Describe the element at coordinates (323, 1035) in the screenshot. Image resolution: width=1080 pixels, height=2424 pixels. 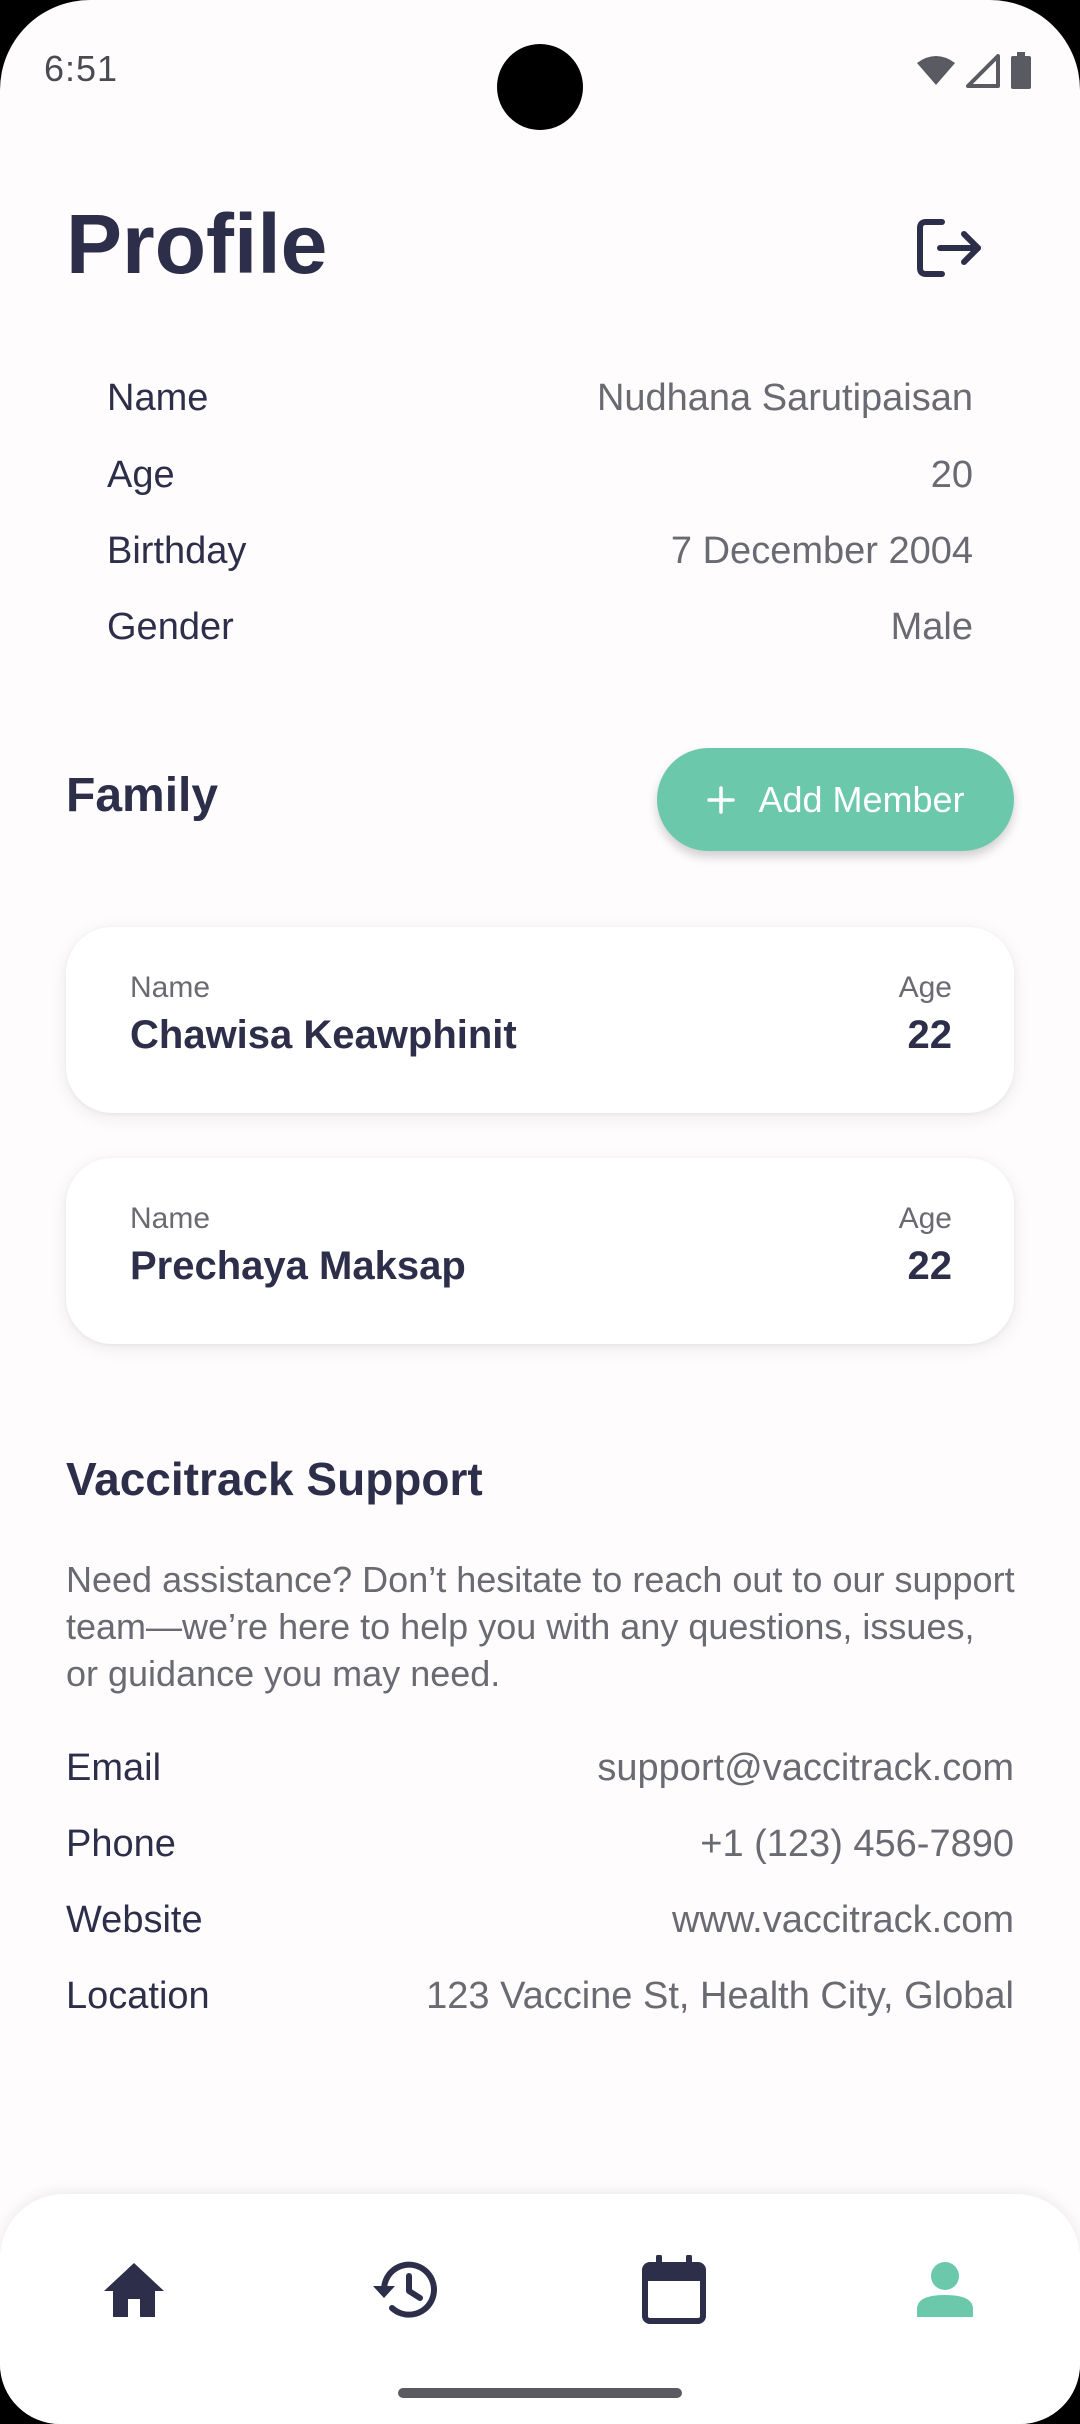
I see `member-name: Chawisa Keawphinit` at that location.